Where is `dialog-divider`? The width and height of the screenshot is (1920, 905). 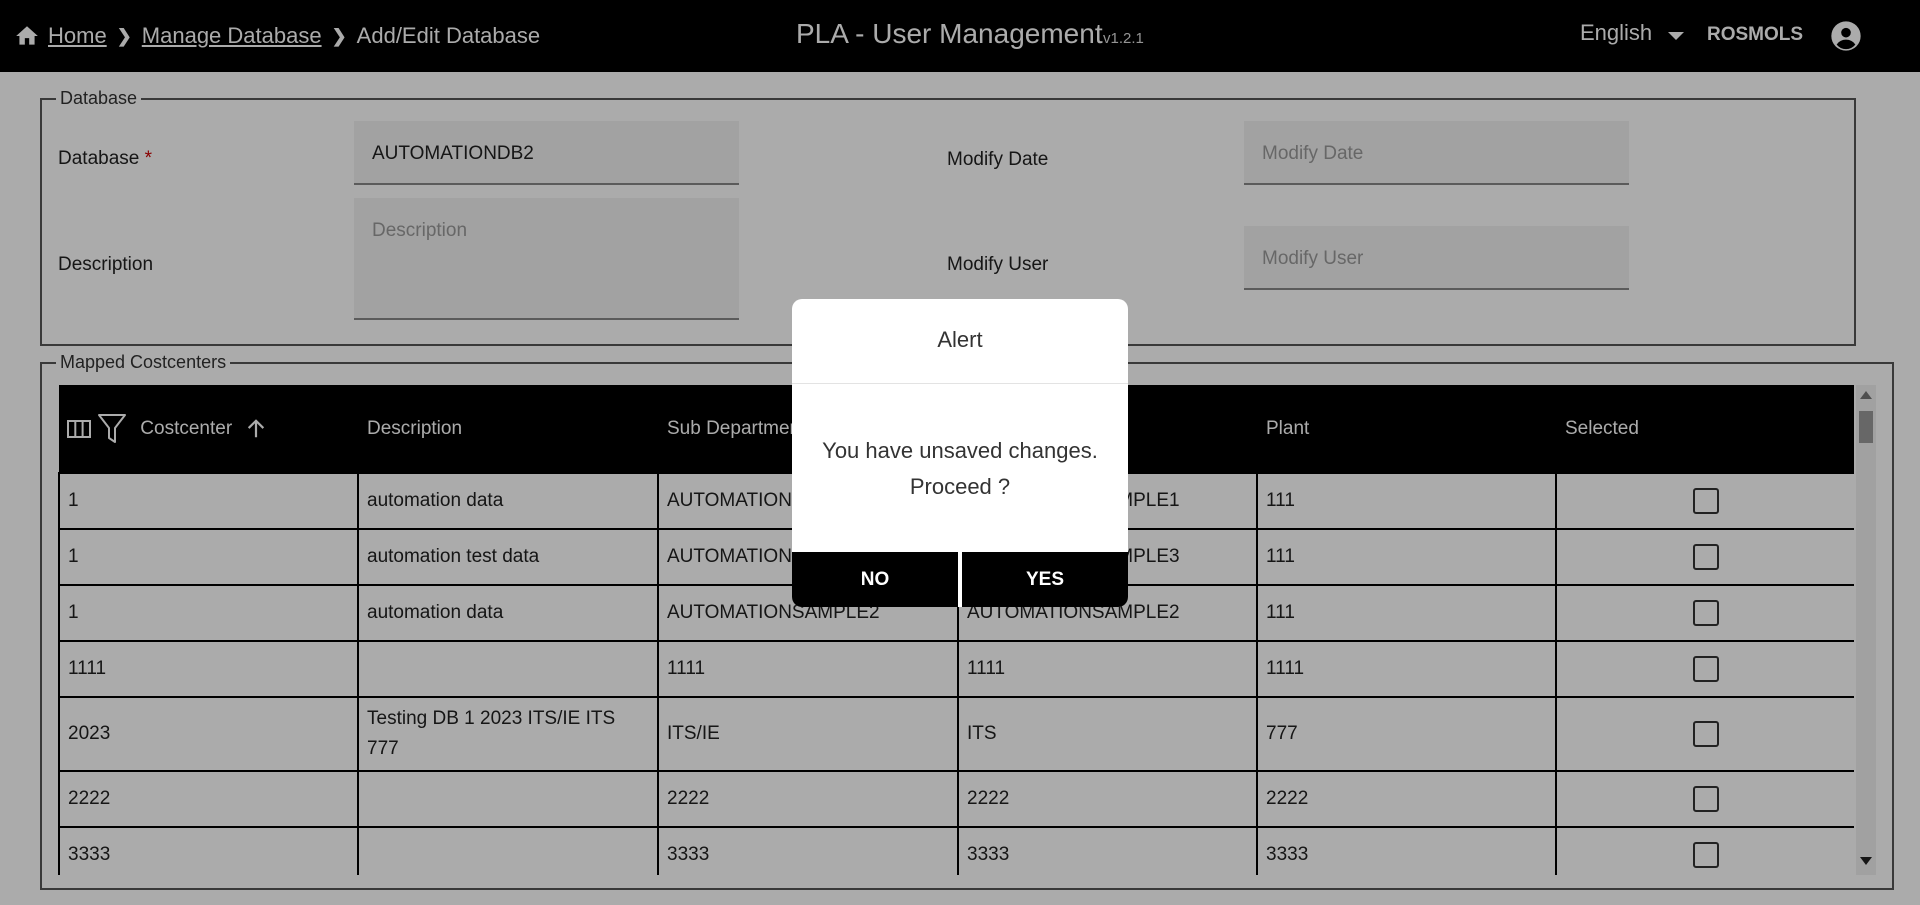 dialog-divider is located at coordinates (960, 383).